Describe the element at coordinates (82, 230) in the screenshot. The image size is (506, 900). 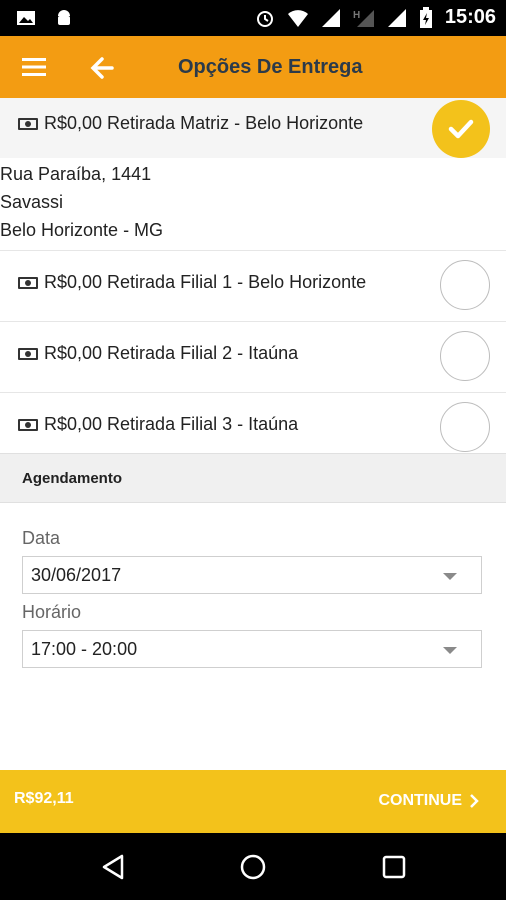
I see `address-city: Belo Horizonte - MG` at that location.